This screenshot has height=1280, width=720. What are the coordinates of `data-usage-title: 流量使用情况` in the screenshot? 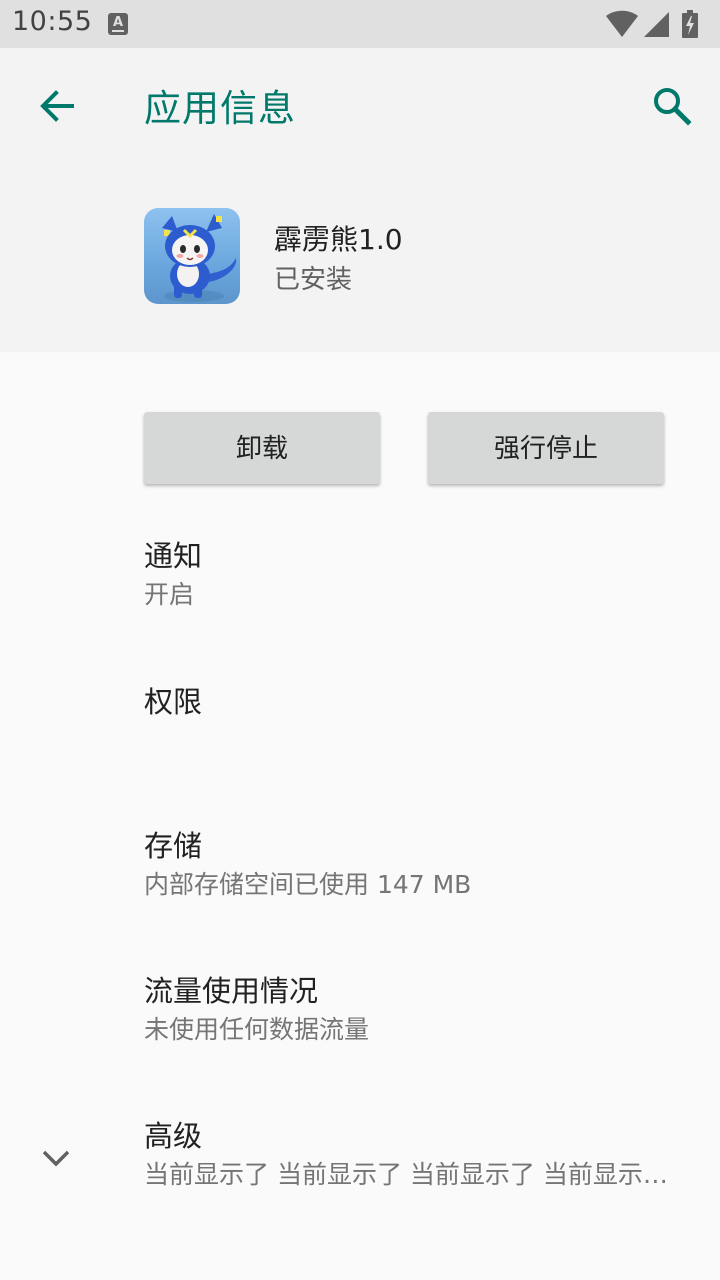 It's located at (231, 991).